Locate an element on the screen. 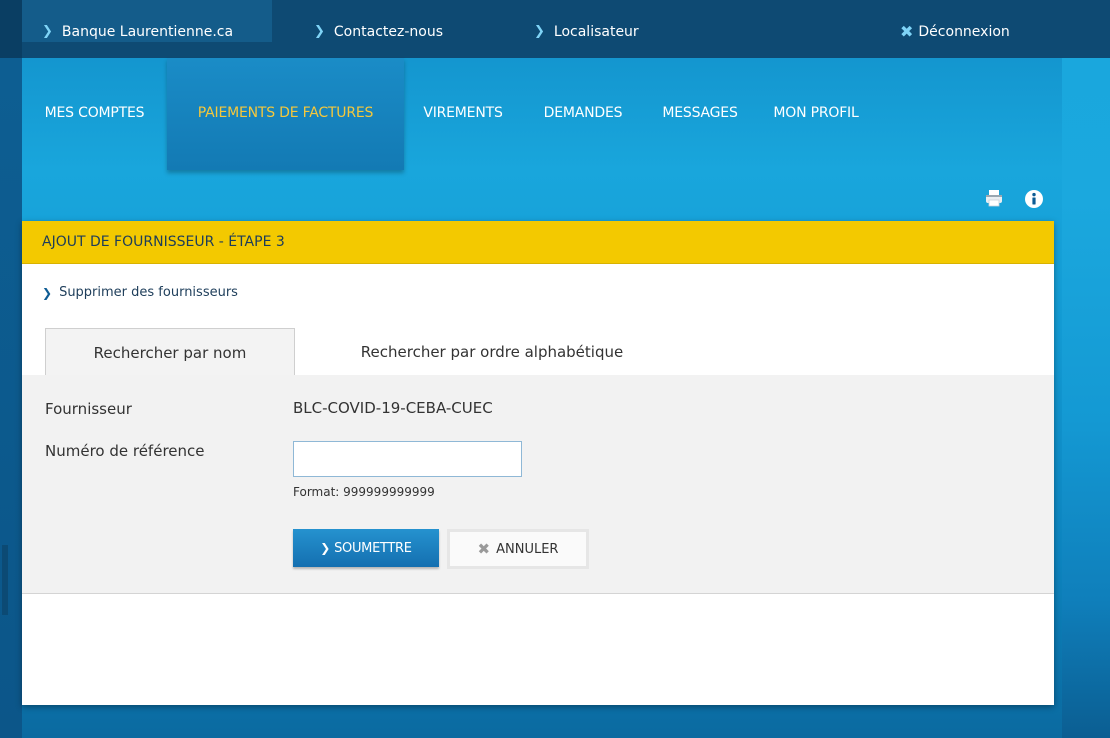  nav-item-paiements-de-factures: PAIEMENTS DE FACTURES is located at coordinates (285, 114).